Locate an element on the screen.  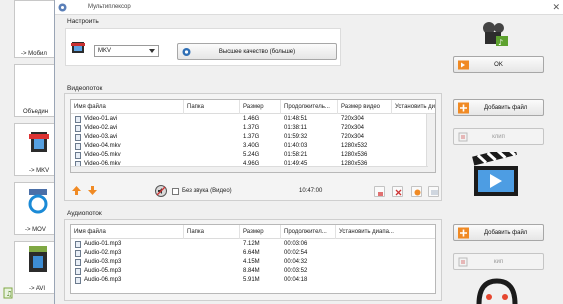
cell-size: 6.64M is located at coordinates (251, 253).